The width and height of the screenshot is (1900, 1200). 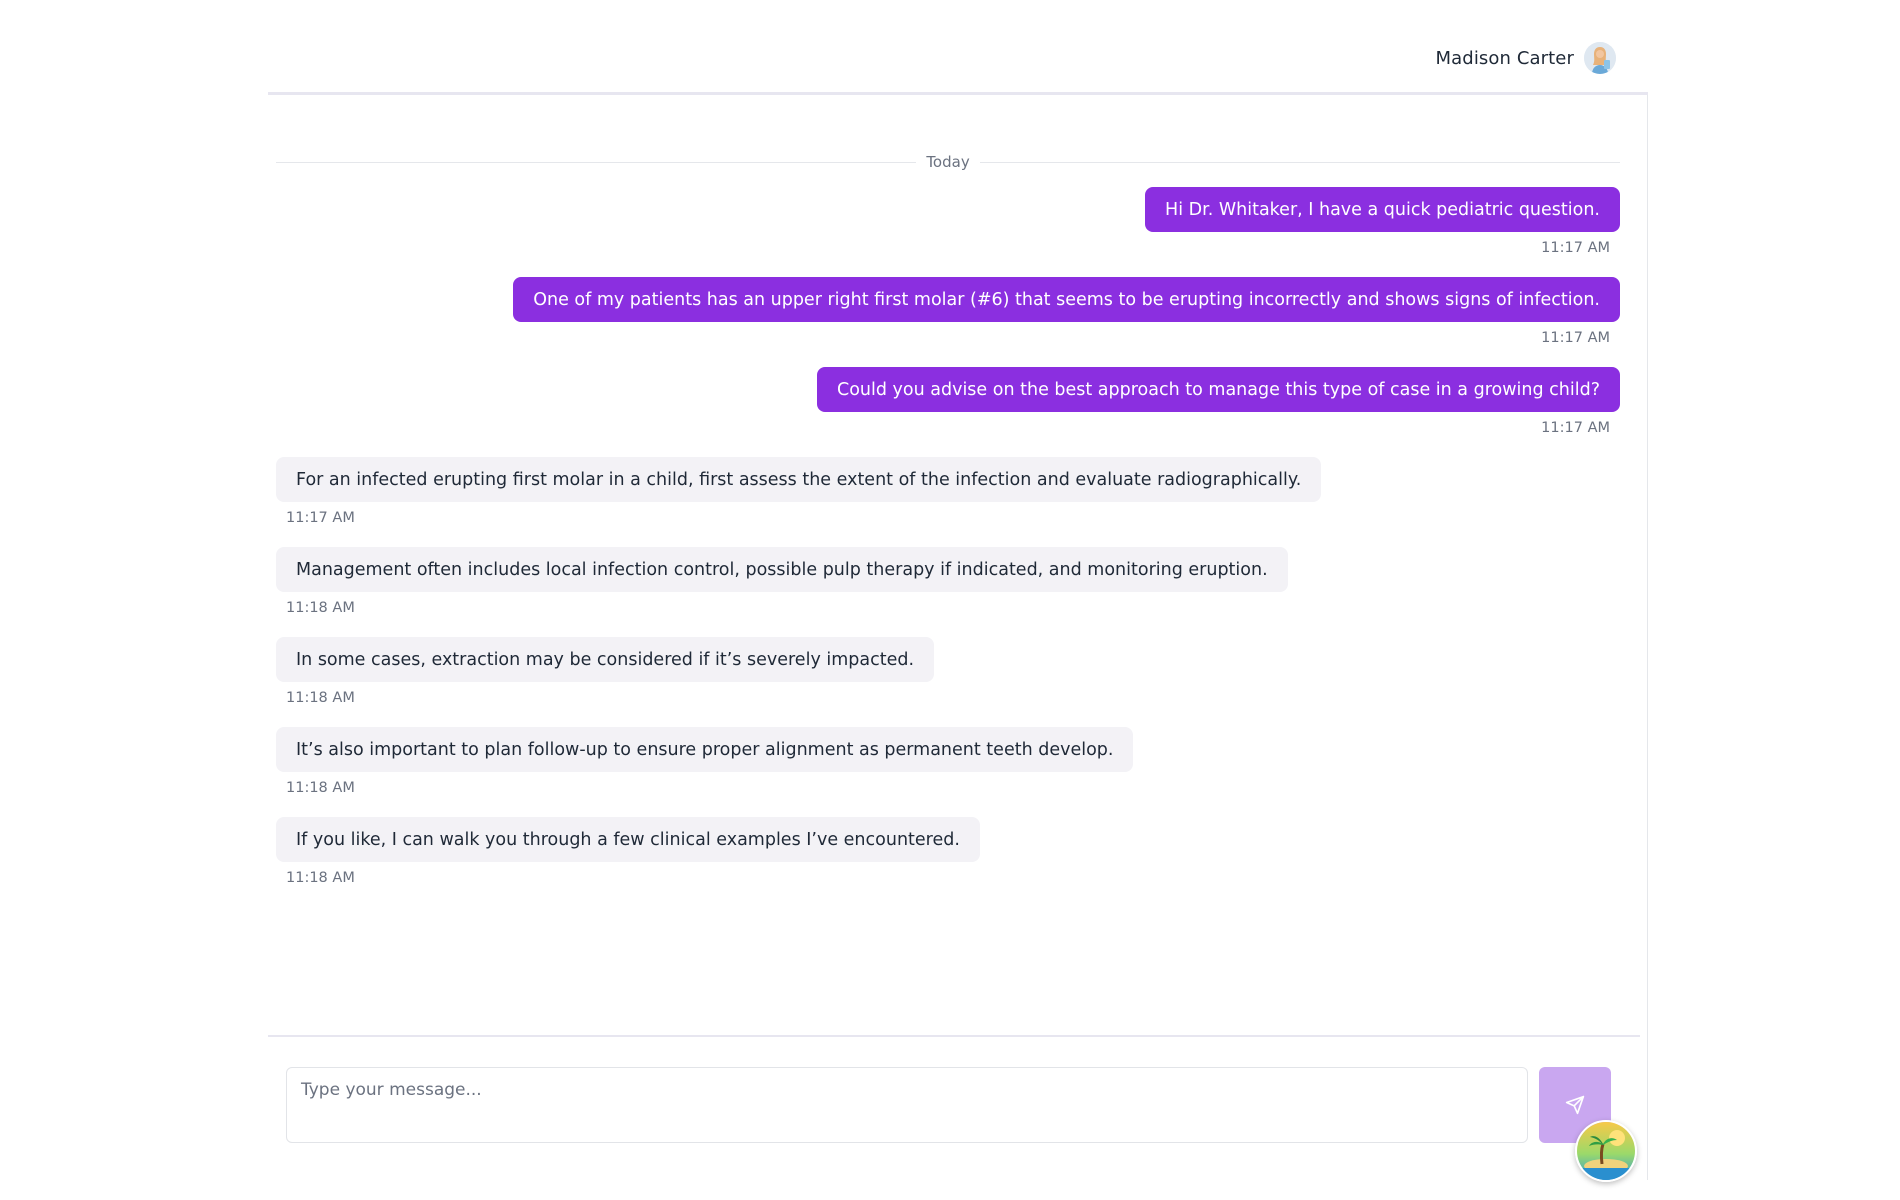 What do you see at coordinates (958, 47) in the screenshot?
I see `top-header: Madison Carter` at bounding box center [958, 47].